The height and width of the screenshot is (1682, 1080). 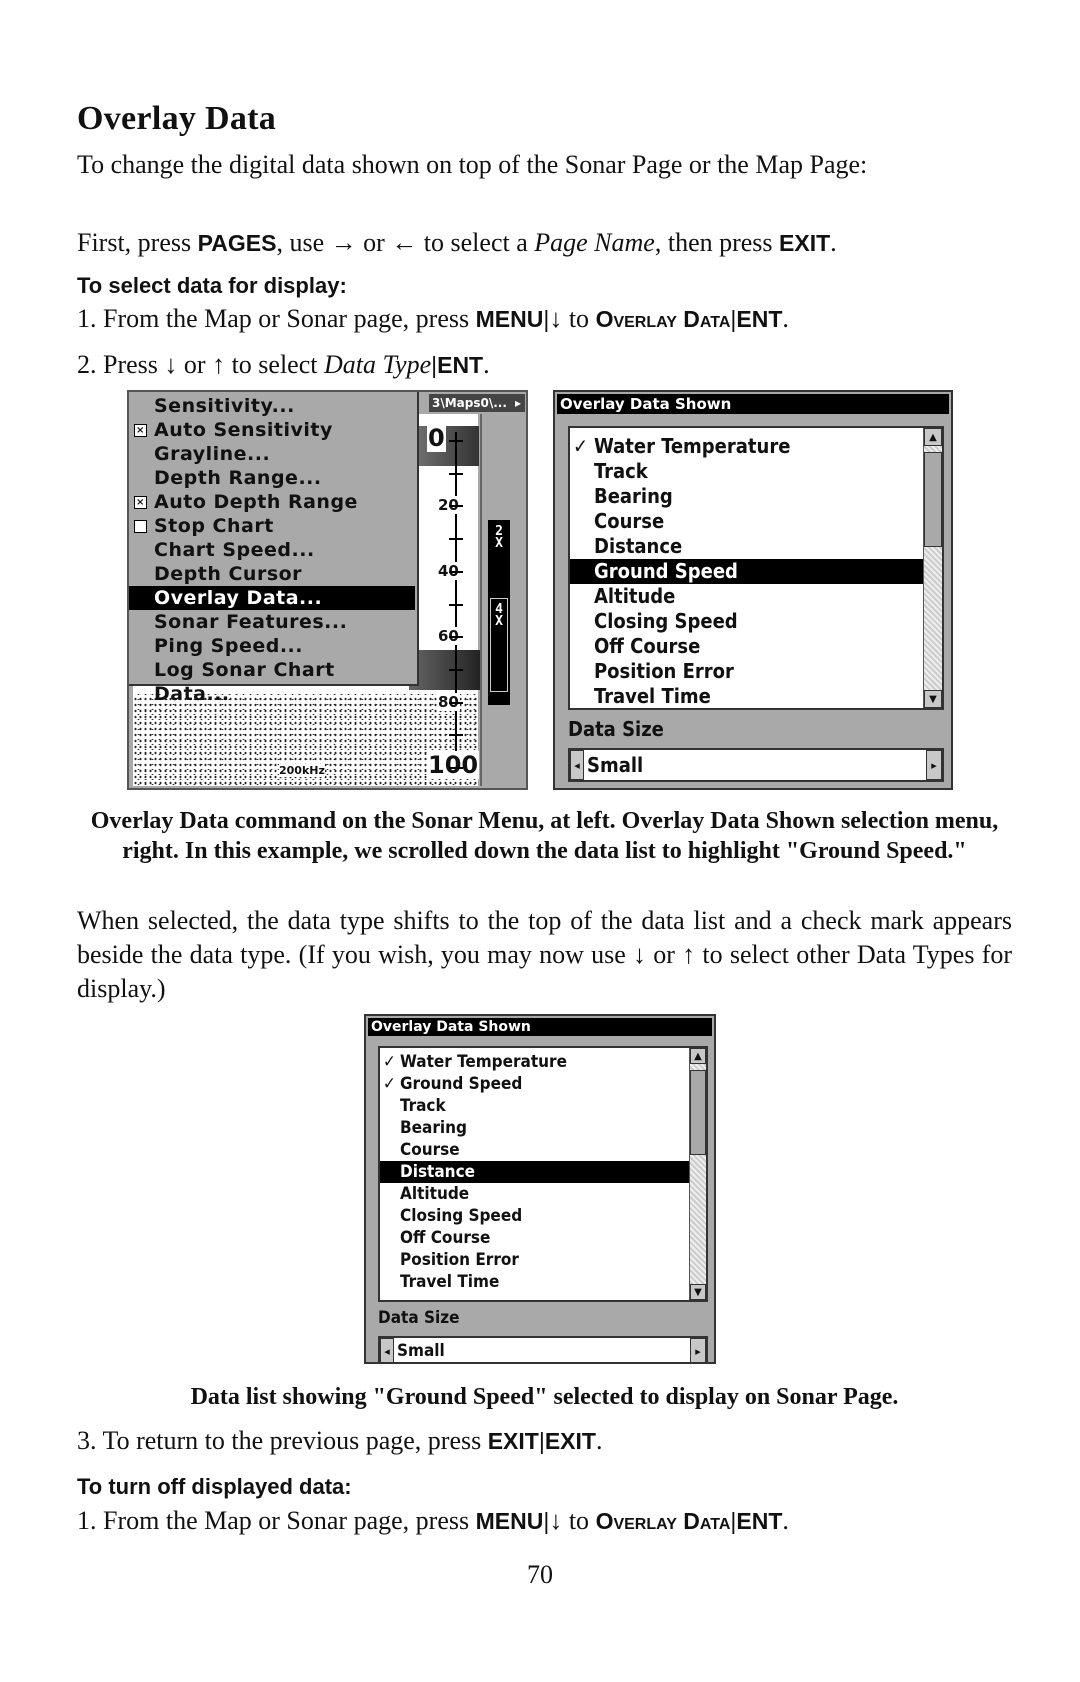 What do you see at coordinates (499, 537) in the screenshot?
I see `zoom-2x-label: 2 X` at bounding box center [499, 537].